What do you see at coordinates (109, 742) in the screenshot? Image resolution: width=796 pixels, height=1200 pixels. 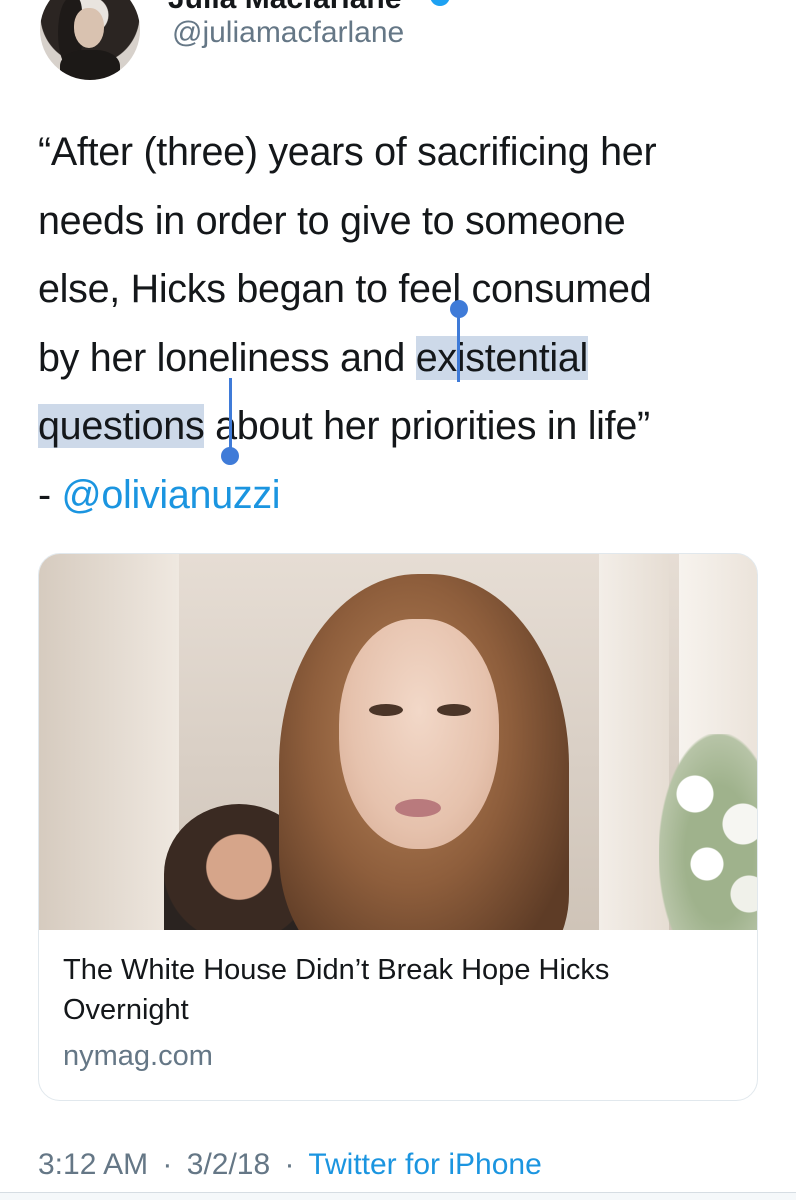 I see `background-wall` at bounding box center [109, 742].